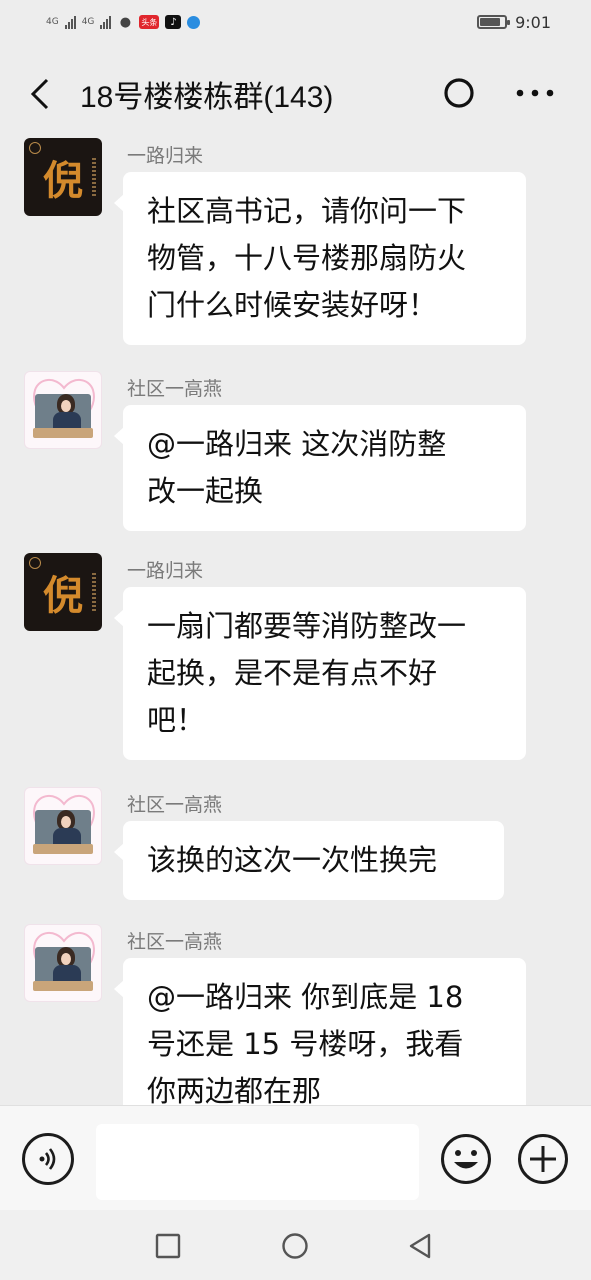  What do you see at coordinates (292, 305) in the screenshot?
I see `message-line: 门什么时候安装好呀！` at bounding box center [292, 305].